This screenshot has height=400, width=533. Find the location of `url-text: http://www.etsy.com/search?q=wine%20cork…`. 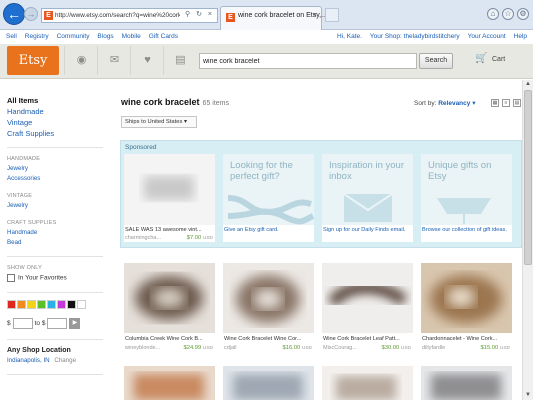

url-text: http://www.etsy.com/search?q=wine%20cork… is located at coordinates (117, 15).